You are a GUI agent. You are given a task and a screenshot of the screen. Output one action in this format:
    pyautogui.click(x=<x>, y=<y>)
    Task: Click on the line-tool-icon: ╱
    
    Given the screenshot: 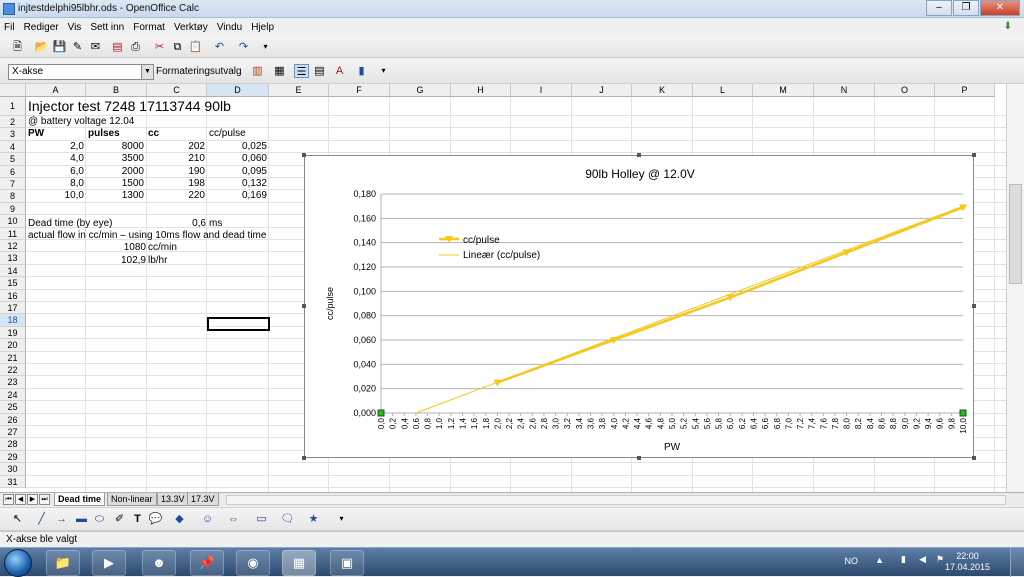 What is the action you would take?
    pyautogui.click(x=41, y=519)
    